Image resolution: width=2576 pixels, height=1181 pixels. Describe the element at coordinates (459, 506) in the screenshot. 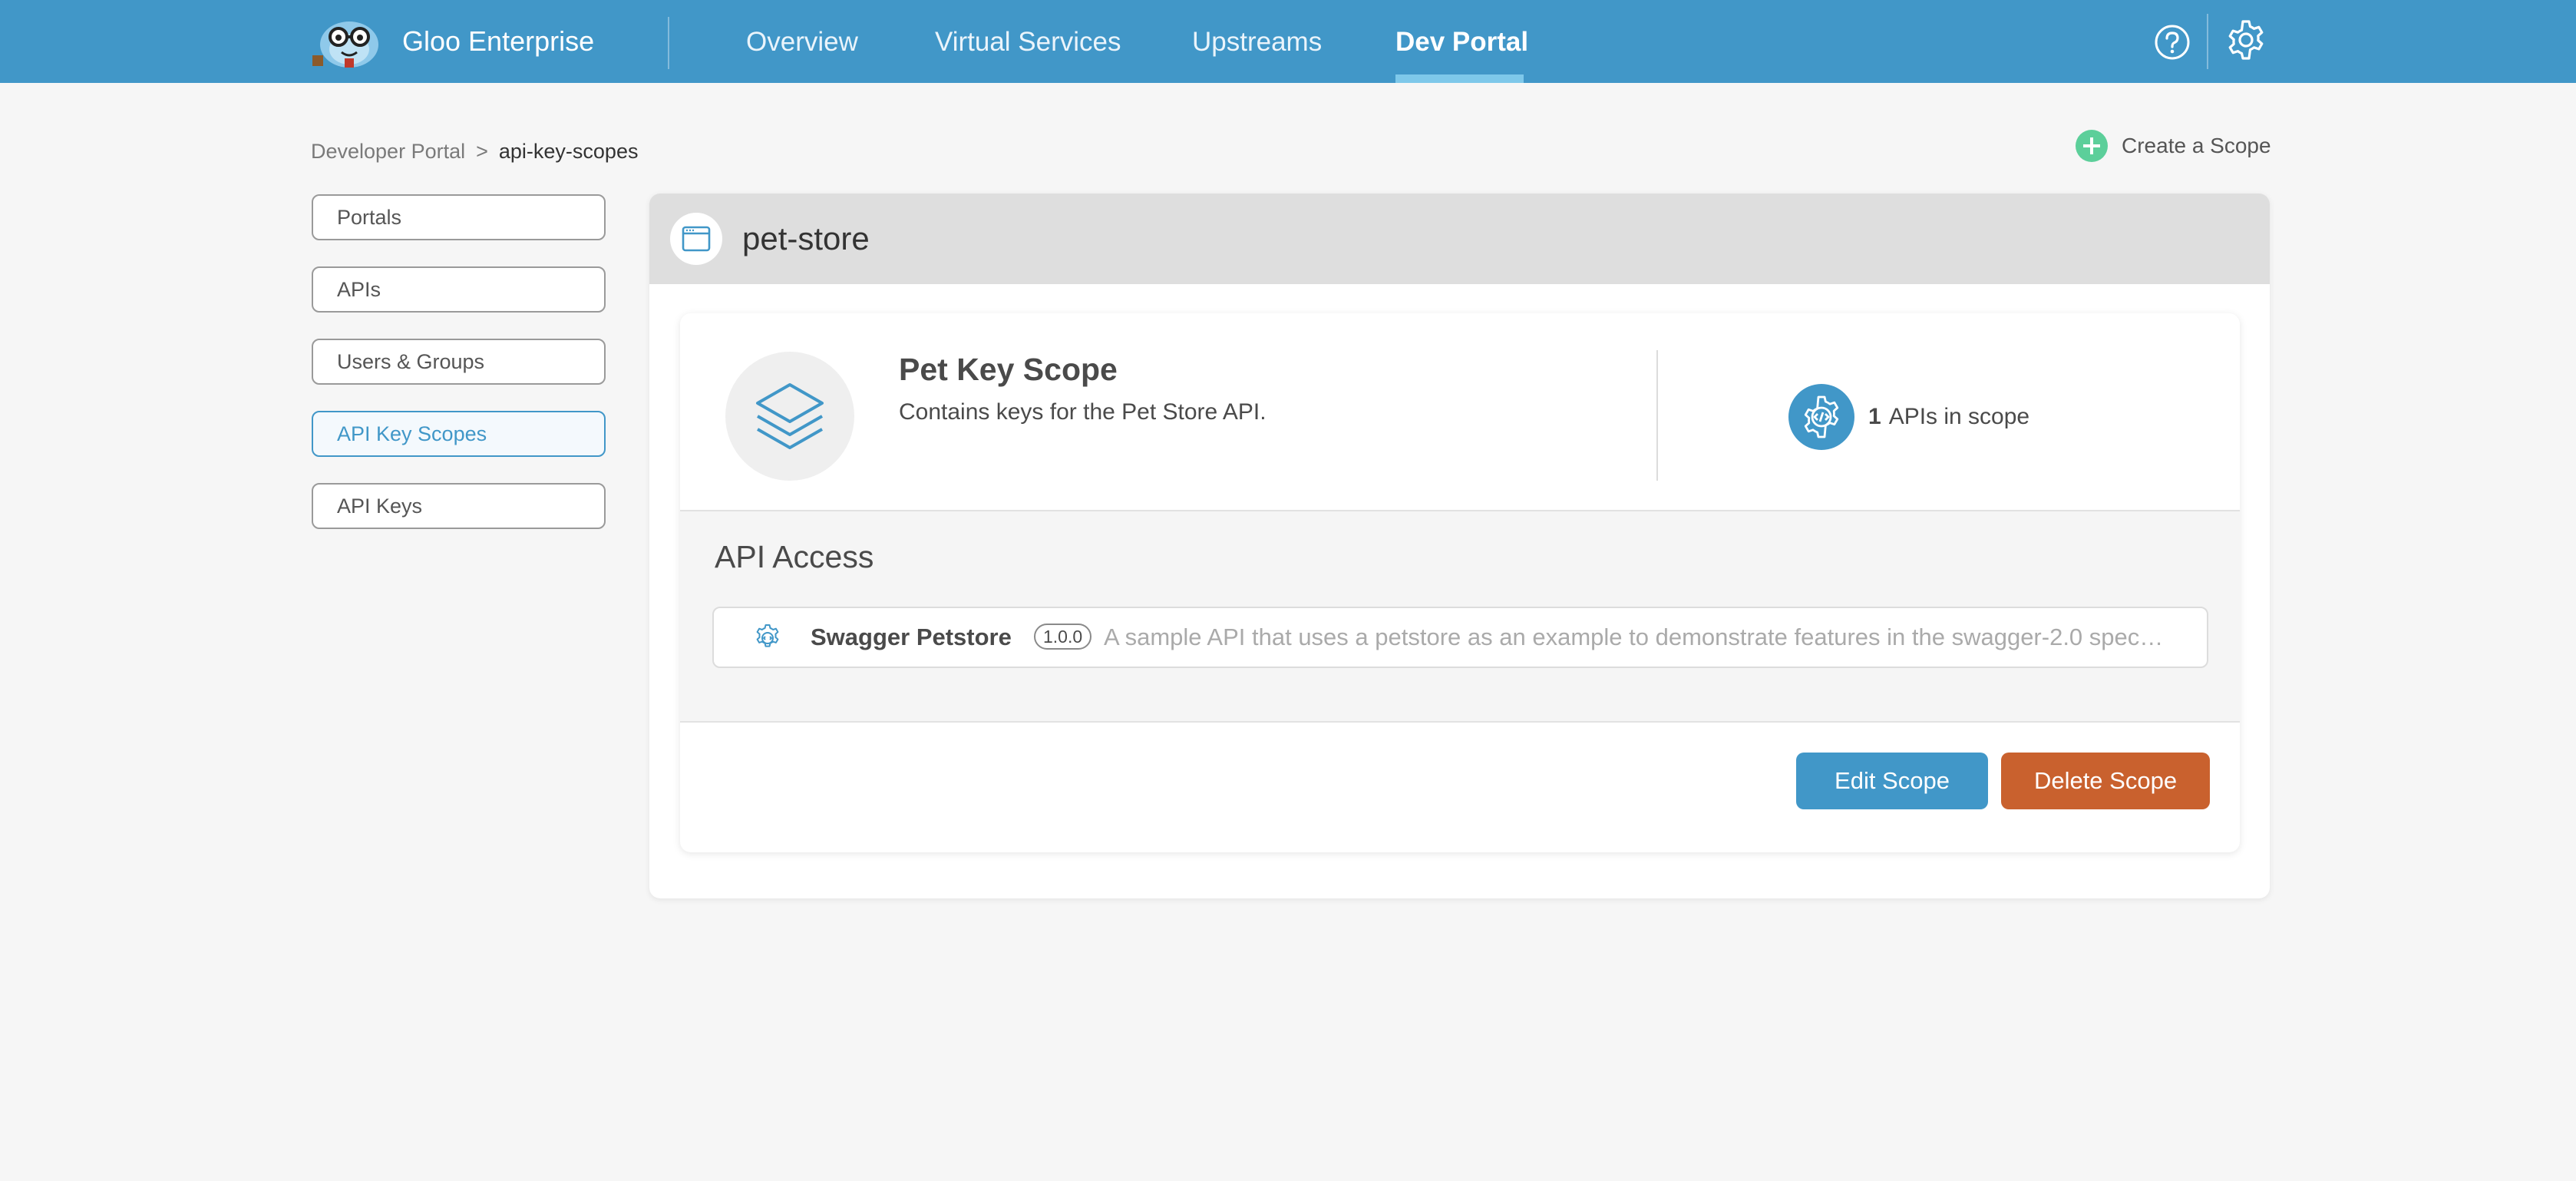

I see `sidebar-item-api-keys: API Keys` at that location.